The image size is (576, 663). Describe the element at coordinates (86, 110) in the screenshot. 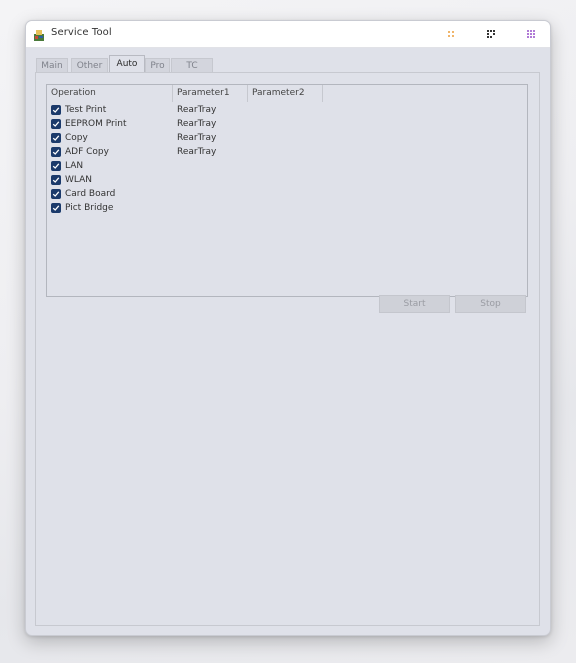

I see `operation-label: Test Print` at that location.